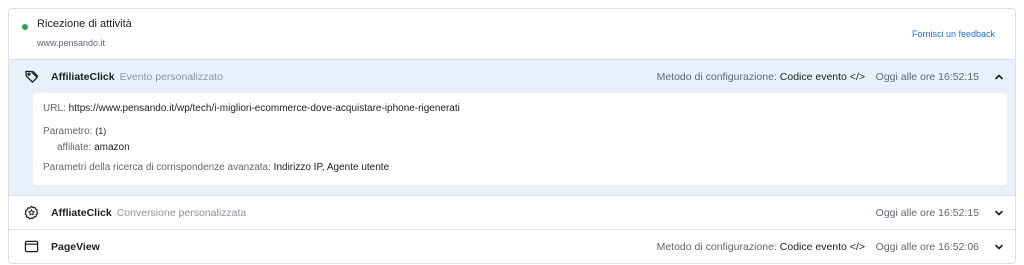 This screenshot has height=265, width=1024. I want to click on detail-affiliate-value: amazon, so click(112, 147).